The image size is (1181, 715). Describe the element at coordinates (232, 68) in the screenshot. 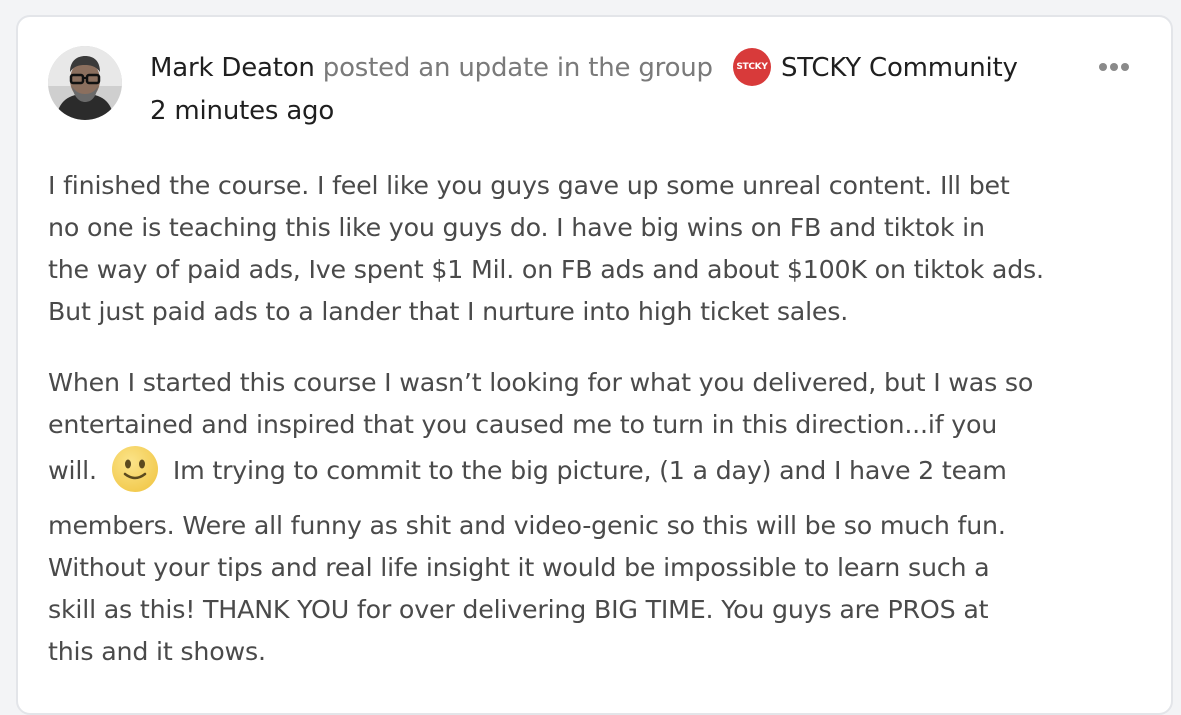

I see `author-name-link: Mark Deaton` at that location.